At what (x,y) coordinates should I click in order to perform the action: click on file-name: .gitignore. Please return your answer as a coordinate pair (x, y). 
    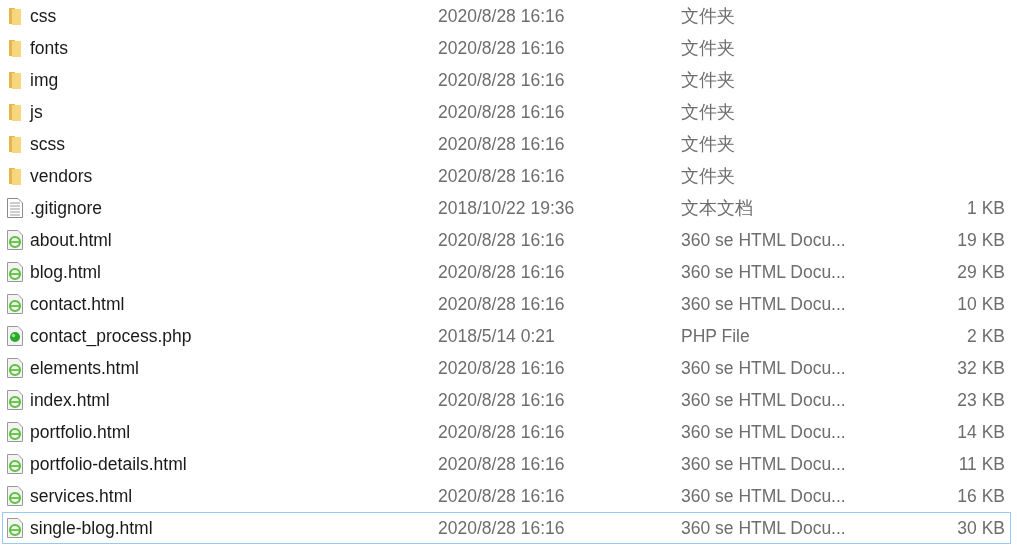
    Looking at the image, I should click on (66, 208).